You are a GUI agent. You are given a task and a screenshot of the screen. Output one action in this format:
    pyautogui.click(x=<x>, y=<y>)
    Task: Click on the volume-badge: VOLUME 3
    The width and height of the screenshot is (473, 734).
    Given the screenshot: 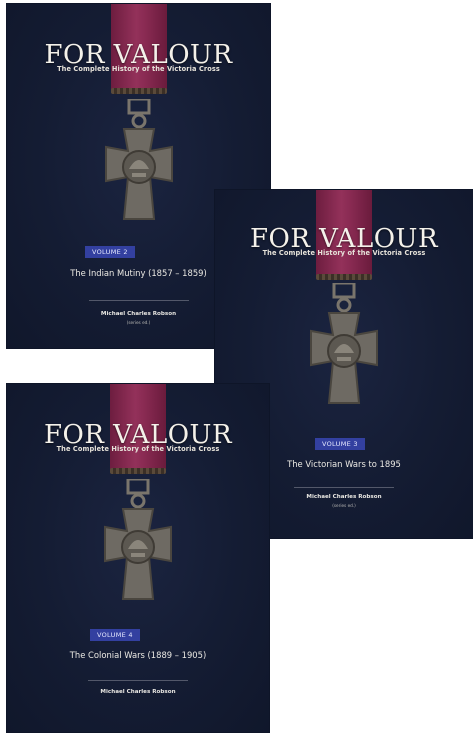 What is the action you would take?
    pyautogui.click(x=340, y=444)
    